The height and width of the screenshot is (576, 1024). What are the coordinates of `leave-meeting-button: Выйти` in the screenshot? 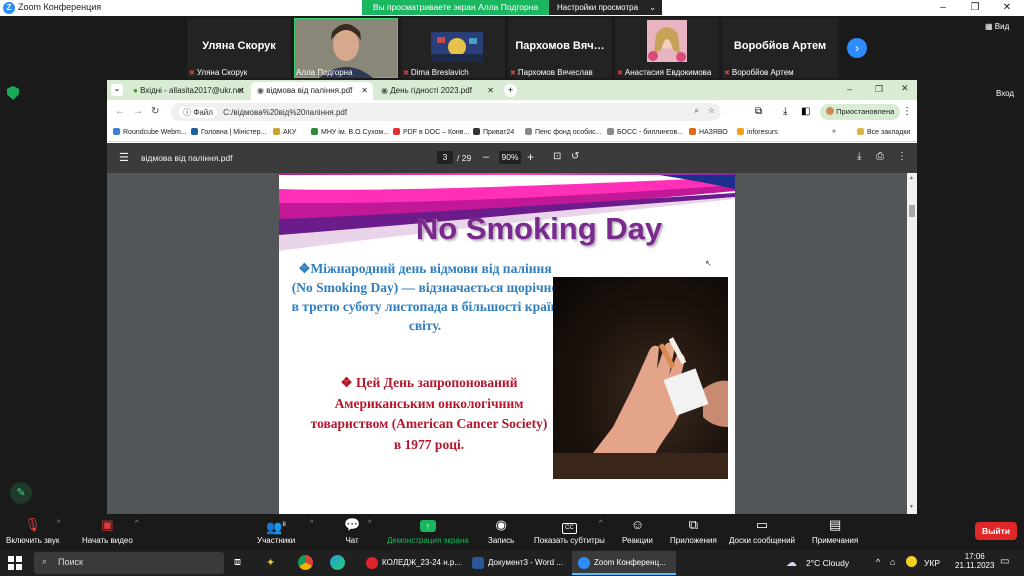 It's located at (996, 531).